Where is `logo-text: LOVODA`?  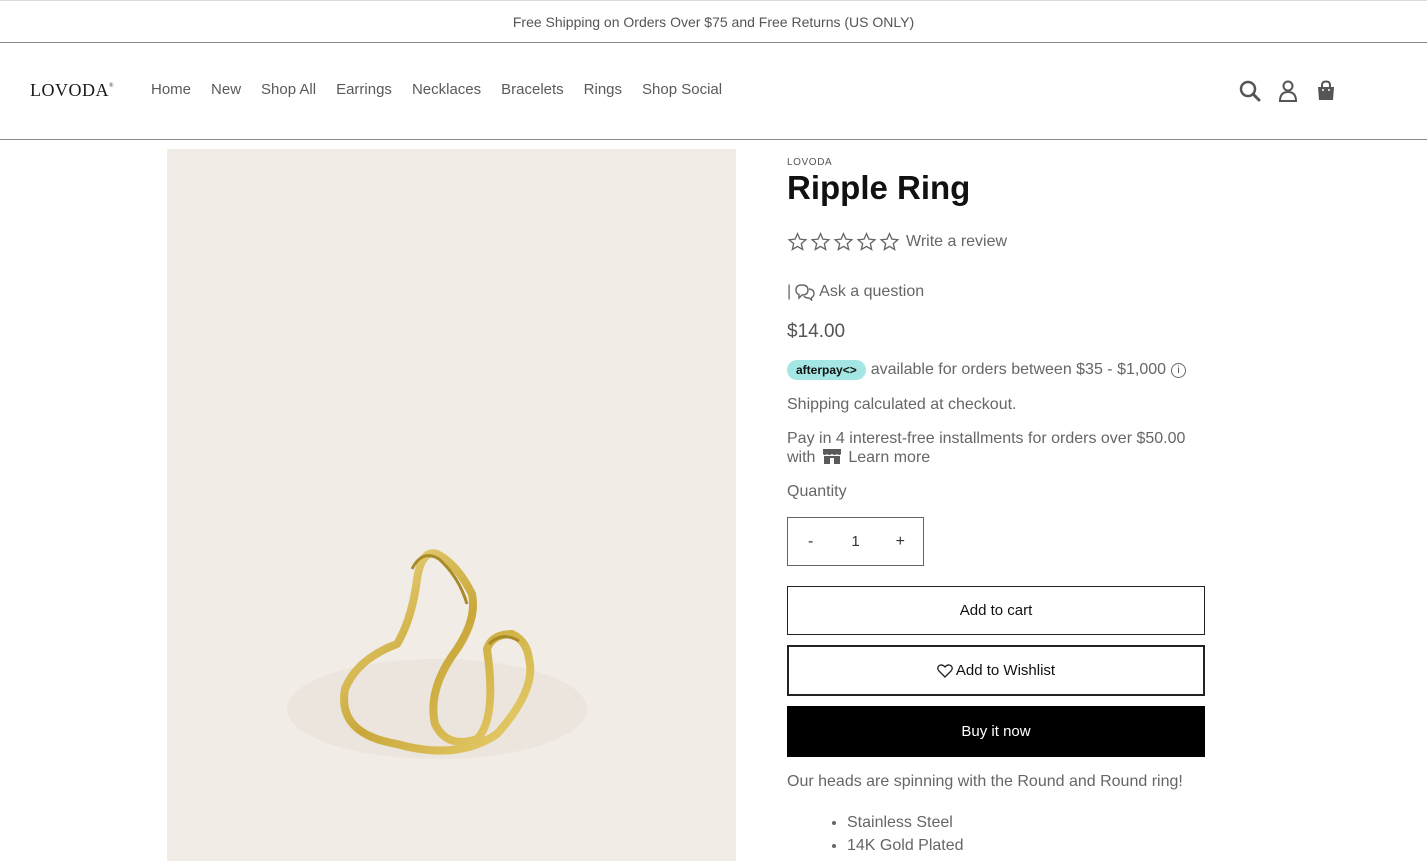 logo-text: LOVODA is located at coordinates (69, 90).